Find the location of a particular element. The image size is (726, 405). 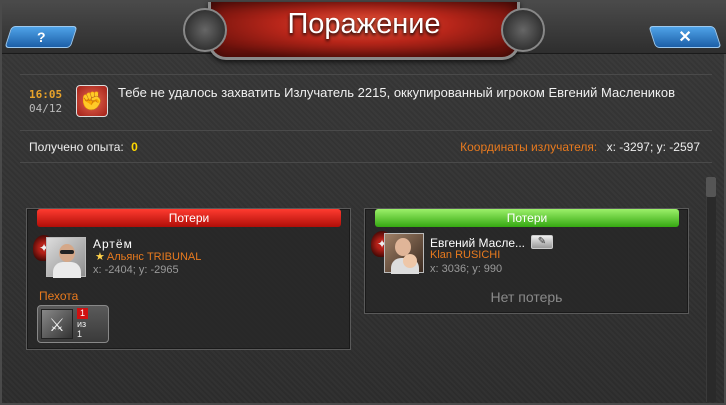

player-coordinates: x: -2404; y: -2965 is located at coordinates (136, 270).